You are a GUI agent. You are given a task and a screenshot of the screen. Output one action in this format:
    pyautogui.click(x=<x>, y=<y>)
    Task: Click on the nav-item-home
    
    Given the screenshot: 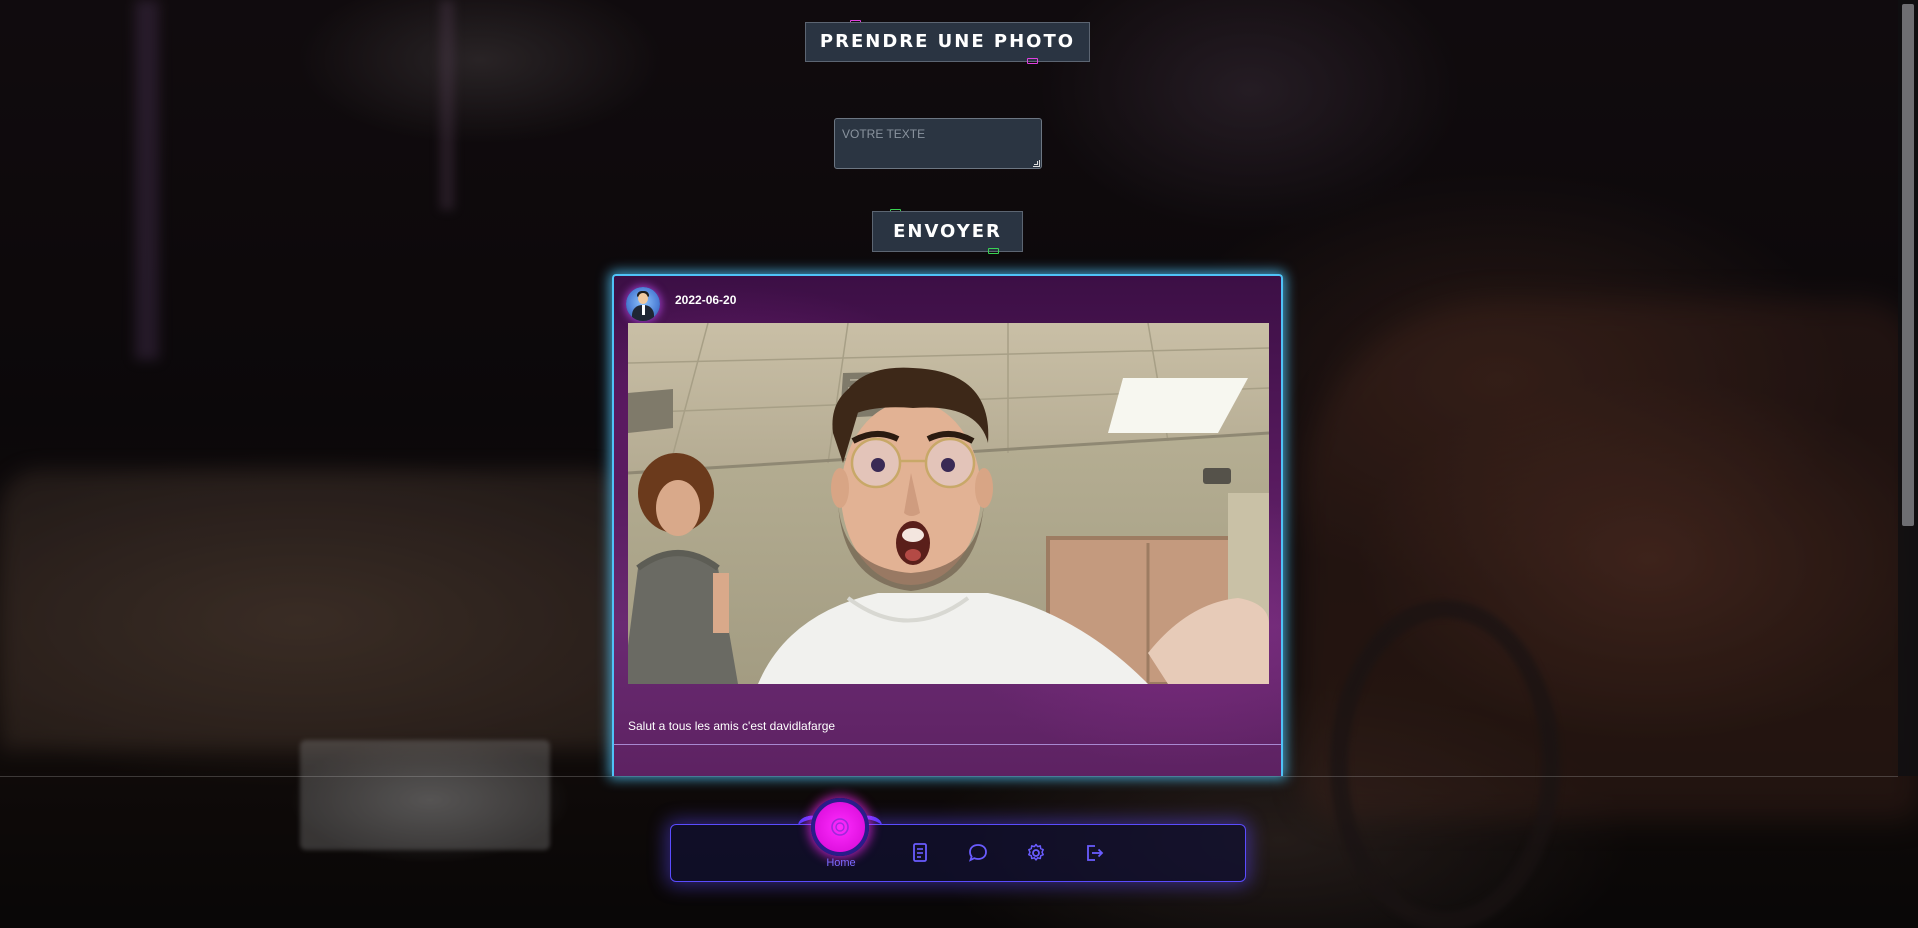 What is the action you would take?
    pyautogui.click(x=840, y=827)
    